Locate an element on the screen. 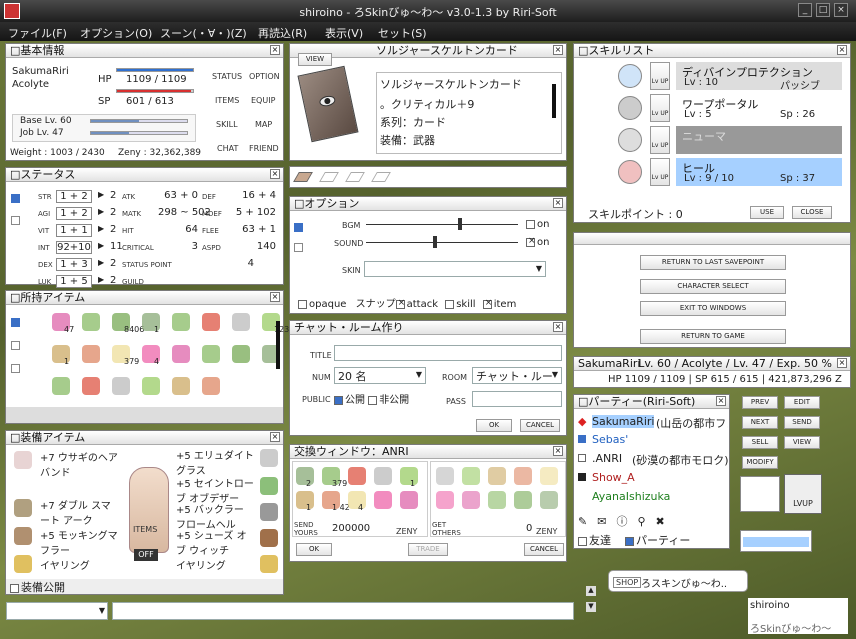 The height and width of the screenshot is (639, 856). cancel-button: CANCEL is located at coordinates (540, 425).